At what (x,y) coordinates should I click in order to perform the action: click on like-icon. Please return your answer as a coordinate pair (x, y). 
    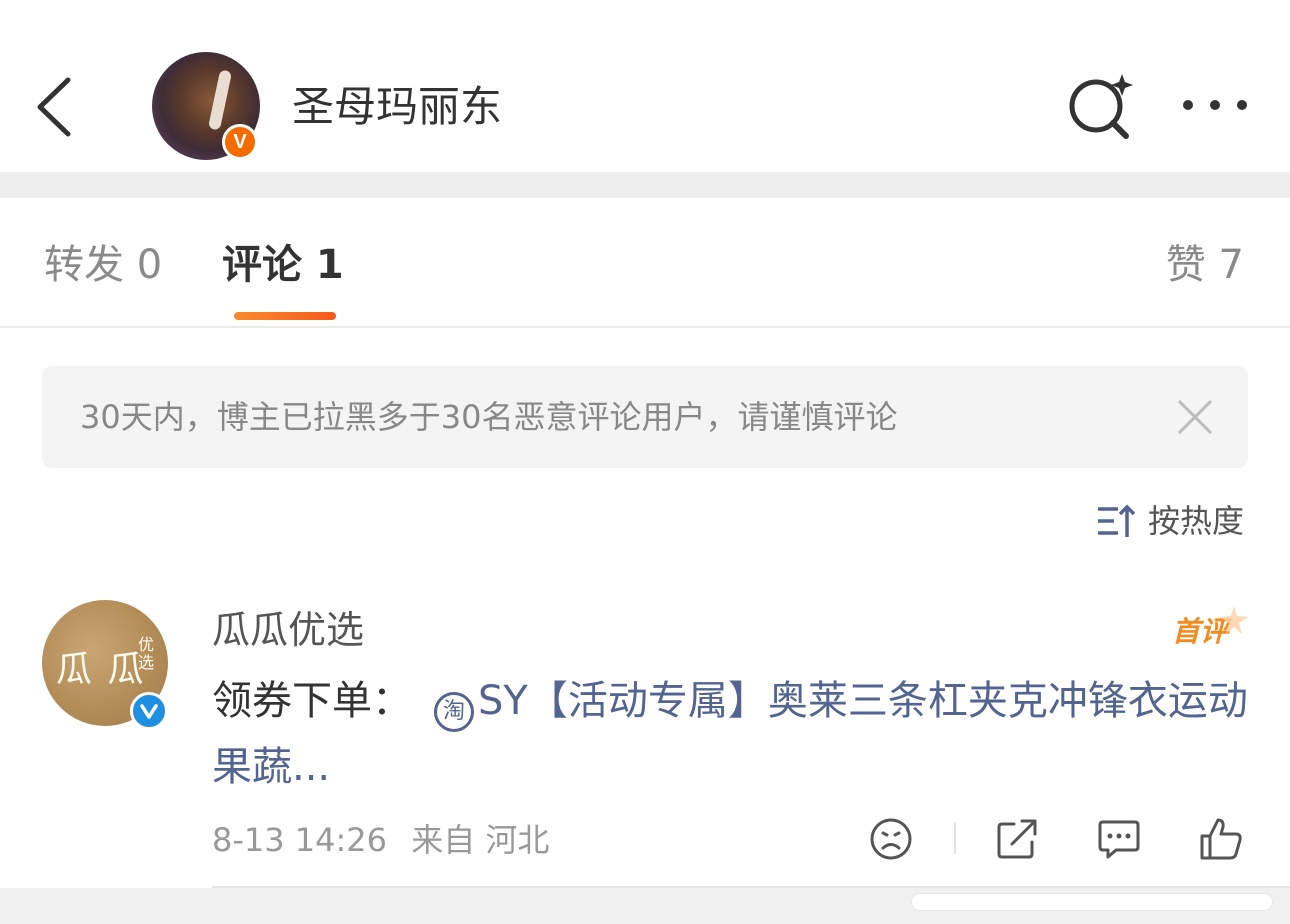
    Looking at the image, I should click on (1221, 839).